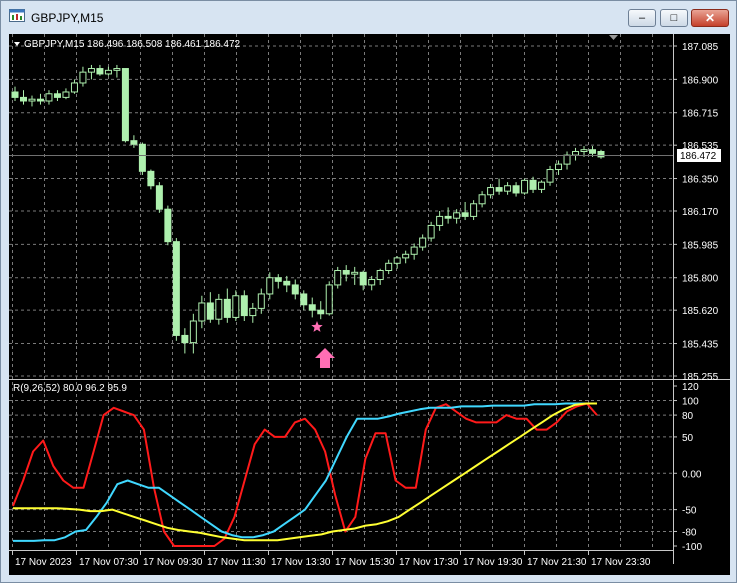 The height and width of the screenshot is (583, 737). Describe the element at coordinates (692, 547) in the screenshot. I see `indicator-tick-label: -100` at that location.